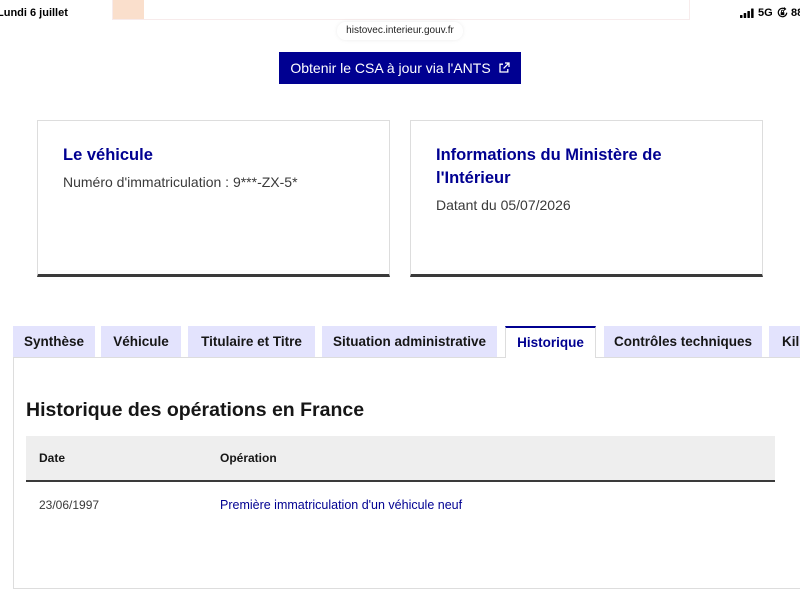 The height and width of the screenshot is (600, 800). What do you see at coordinates (765, 13) in the screenshot?
I see `network-type: 5G` at bounding box center [765, 13].